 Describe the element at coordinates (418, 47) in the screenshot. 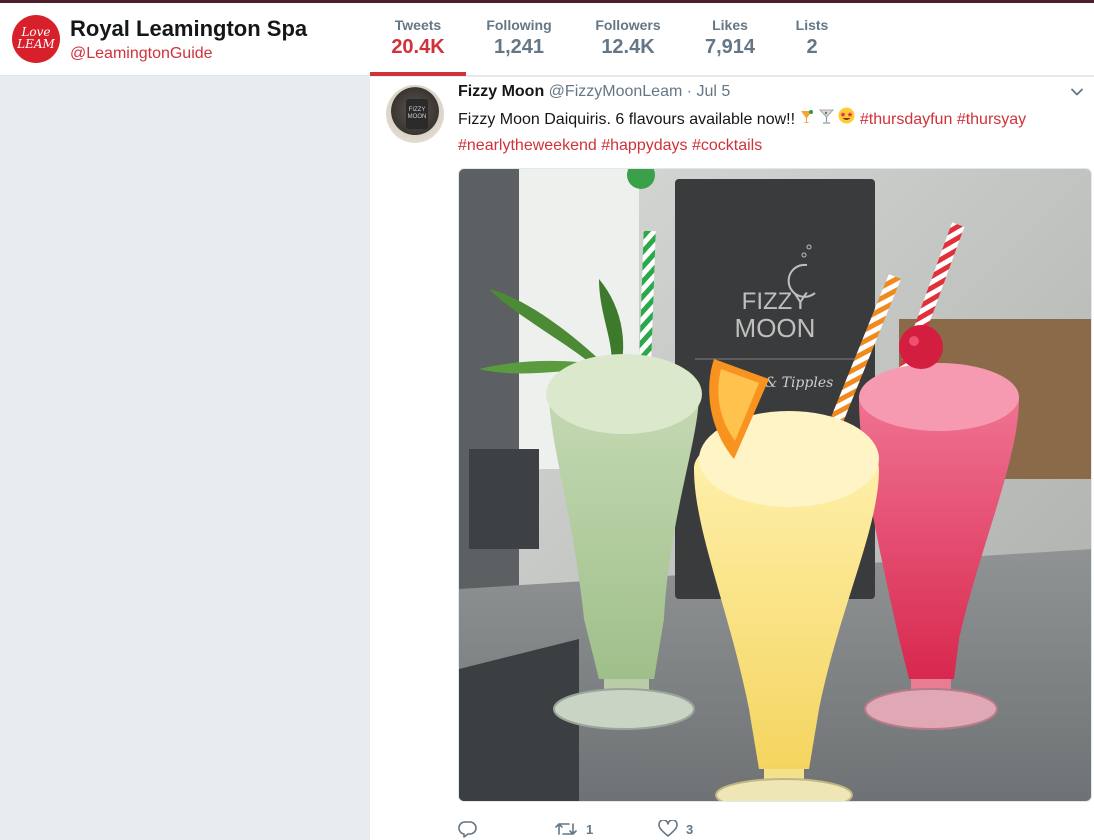

I see `nav-tweets-value: 20.4K` at that location.